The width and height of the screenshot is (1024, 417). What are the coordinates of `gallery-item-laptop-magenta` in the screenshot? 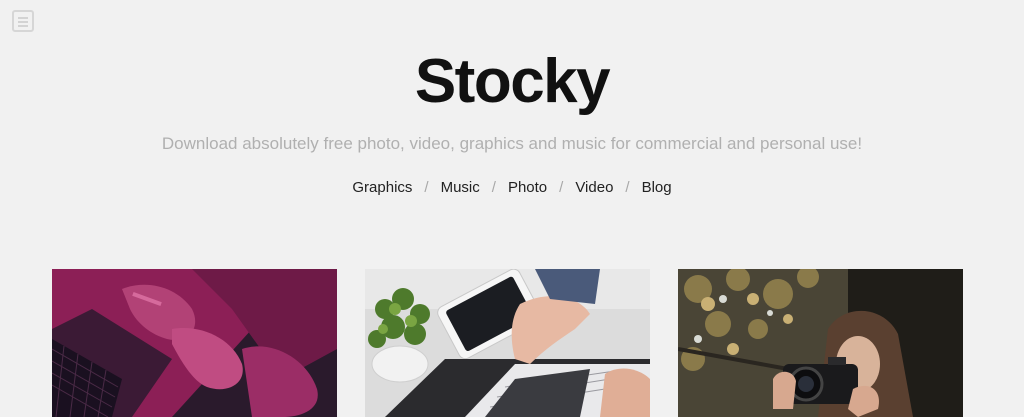 It's located at (194, 343).